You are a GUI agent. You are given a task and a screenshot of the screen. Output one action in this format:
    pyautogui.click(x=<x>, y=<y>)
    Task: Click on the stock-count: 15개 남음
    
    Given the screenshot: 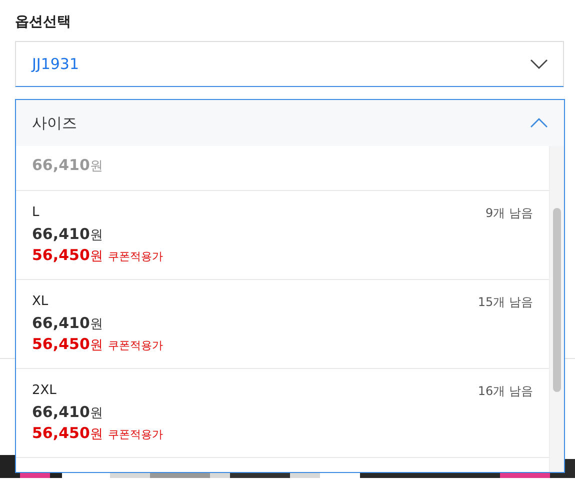 What is the action you would take?
    pyautogui.click(x=505, y=302)
    